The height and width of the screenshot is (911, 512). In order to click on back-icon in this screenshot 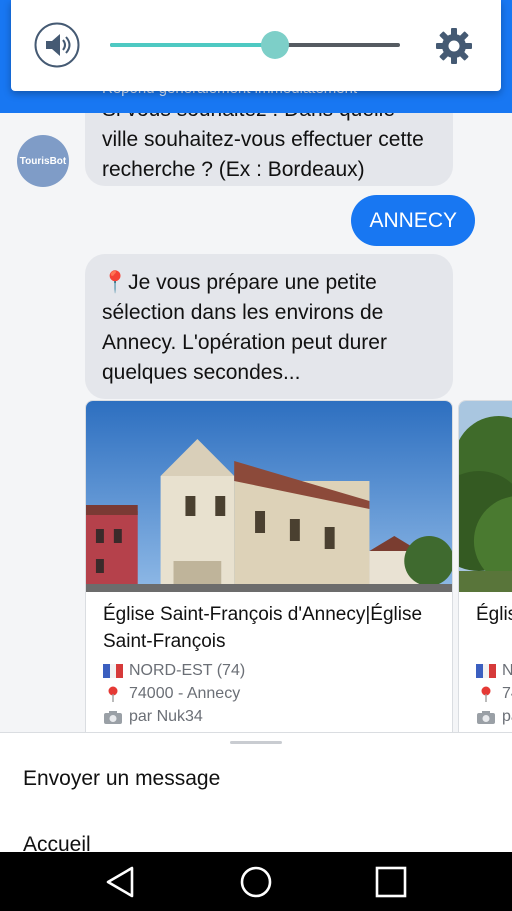, I will do `click(120, 882)`.